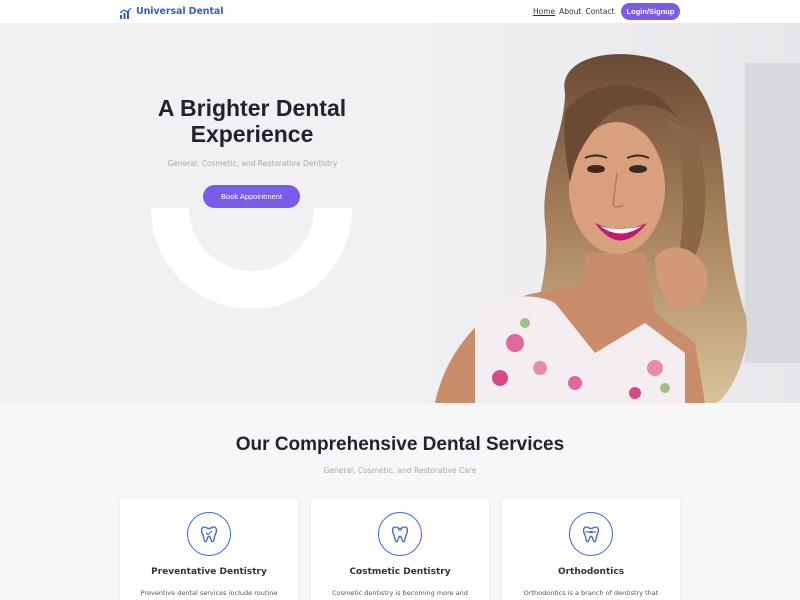 The image size is (800, 600). Describe the element at coordinates (252, 108) in the screenshot. I see `hero-title-line1: A Brighter Dental` at that location.